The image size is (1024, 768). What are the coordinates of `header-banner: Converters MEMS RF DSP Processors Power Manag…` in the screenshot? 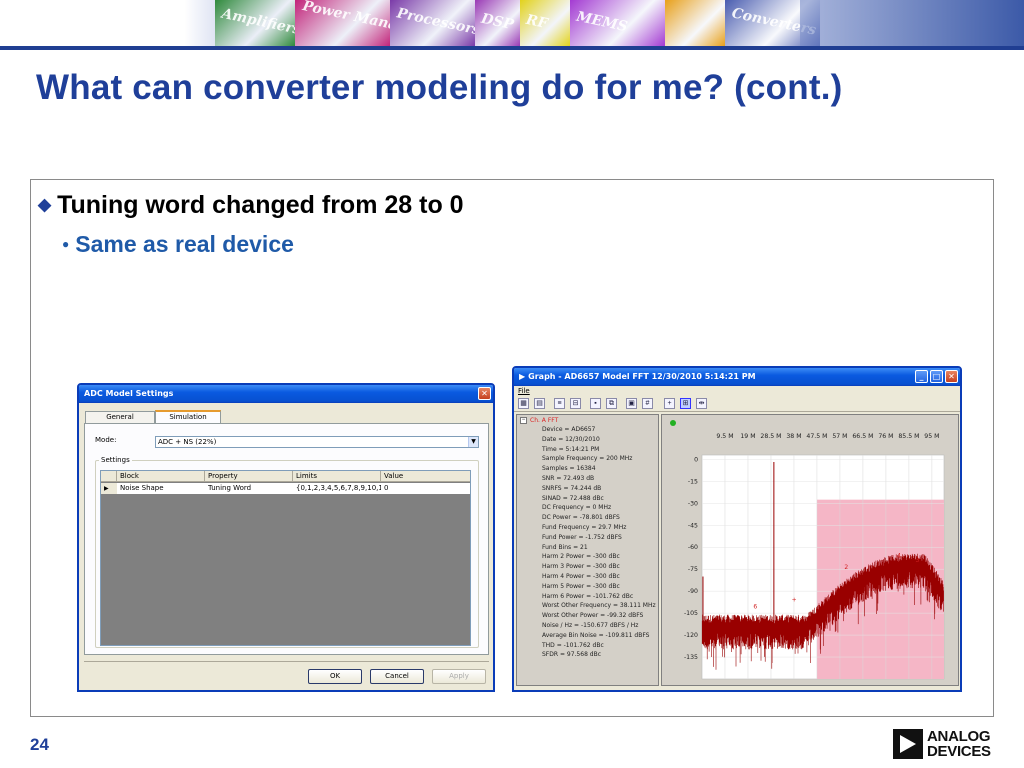 It's located at (512, 25).